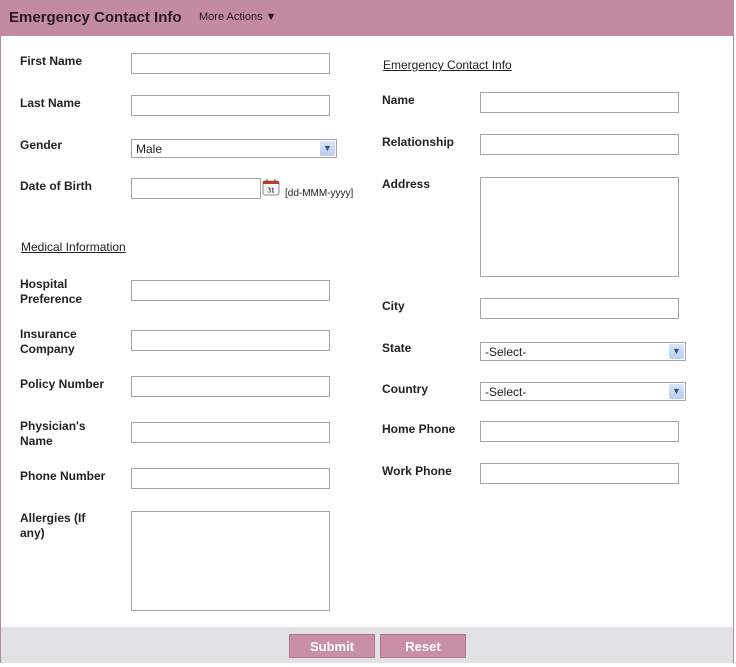 The width and height of the screenshot is (736, 667). What do you see at coordinates (447, 65) in the screenshot?
I see `emergency-contact-heading: Emergency Contact Info` at bounding box center [447, 65].